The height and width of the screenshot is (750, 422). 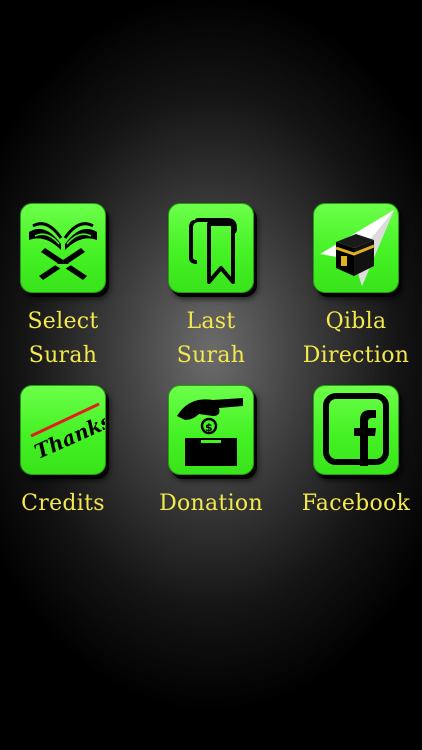 What do you see at coordinates (356, 338) in the screenshot?
I see `qibla-direction-label: Qibla Direction` at bounding box center [356, 338].